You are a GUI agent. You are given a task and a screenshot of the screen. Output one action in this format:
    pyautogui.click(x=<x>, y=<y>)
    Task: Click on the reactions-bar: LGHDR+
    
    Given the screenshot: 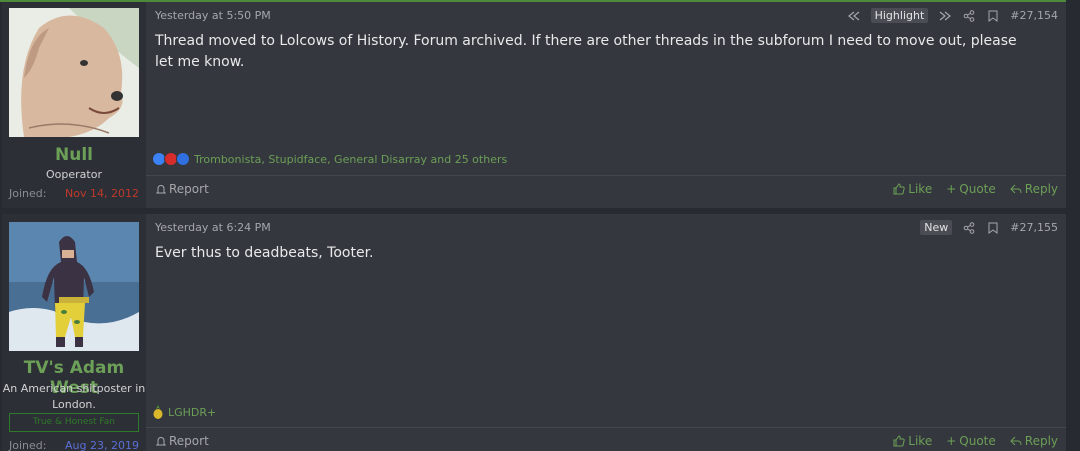 What is the action you would take?
    pyautogui.click(x=184, y=412)
    